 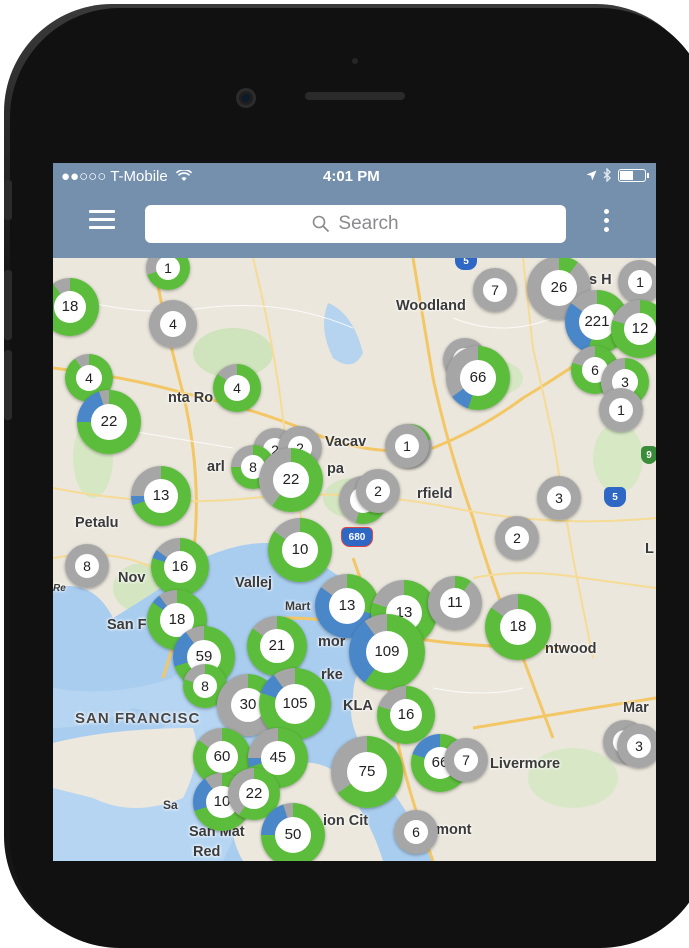 I want to click on volume-up-button, so click(x=8, y=305).